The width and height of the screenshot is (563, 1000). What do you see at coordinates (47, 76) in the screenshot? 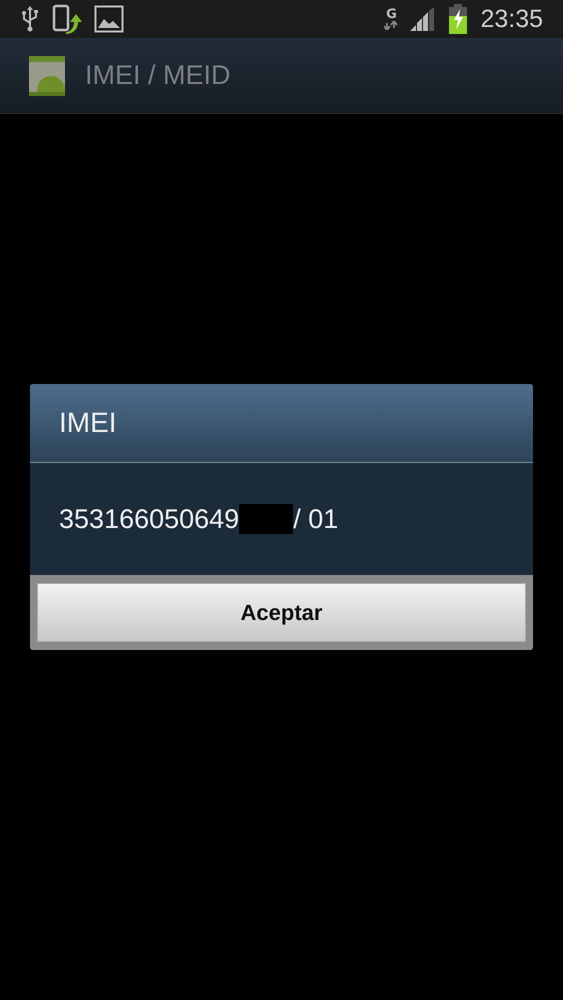
I see `app-icon` at bounding box center [47, 76].